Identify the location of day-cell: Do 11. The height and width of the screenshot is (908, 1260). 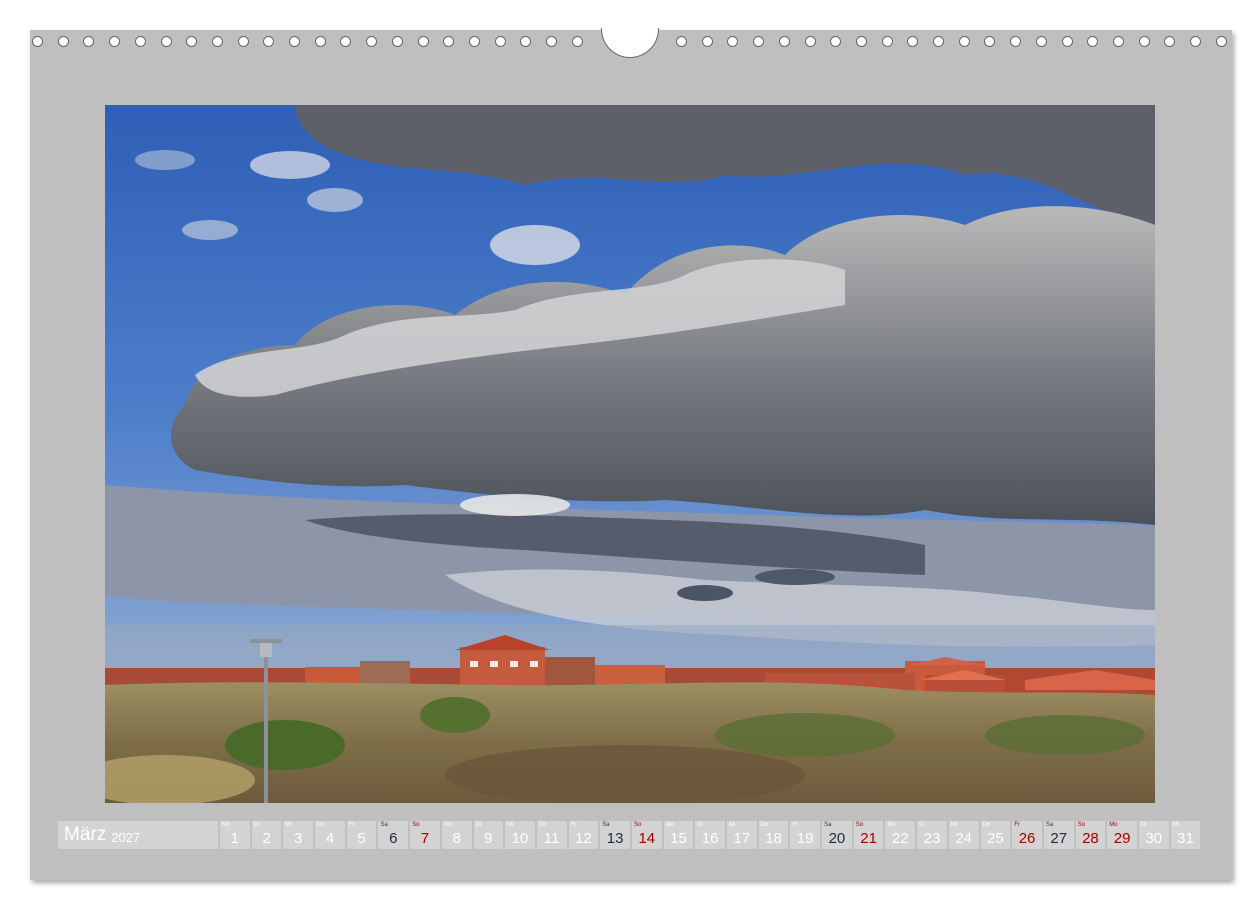
(551, 835).